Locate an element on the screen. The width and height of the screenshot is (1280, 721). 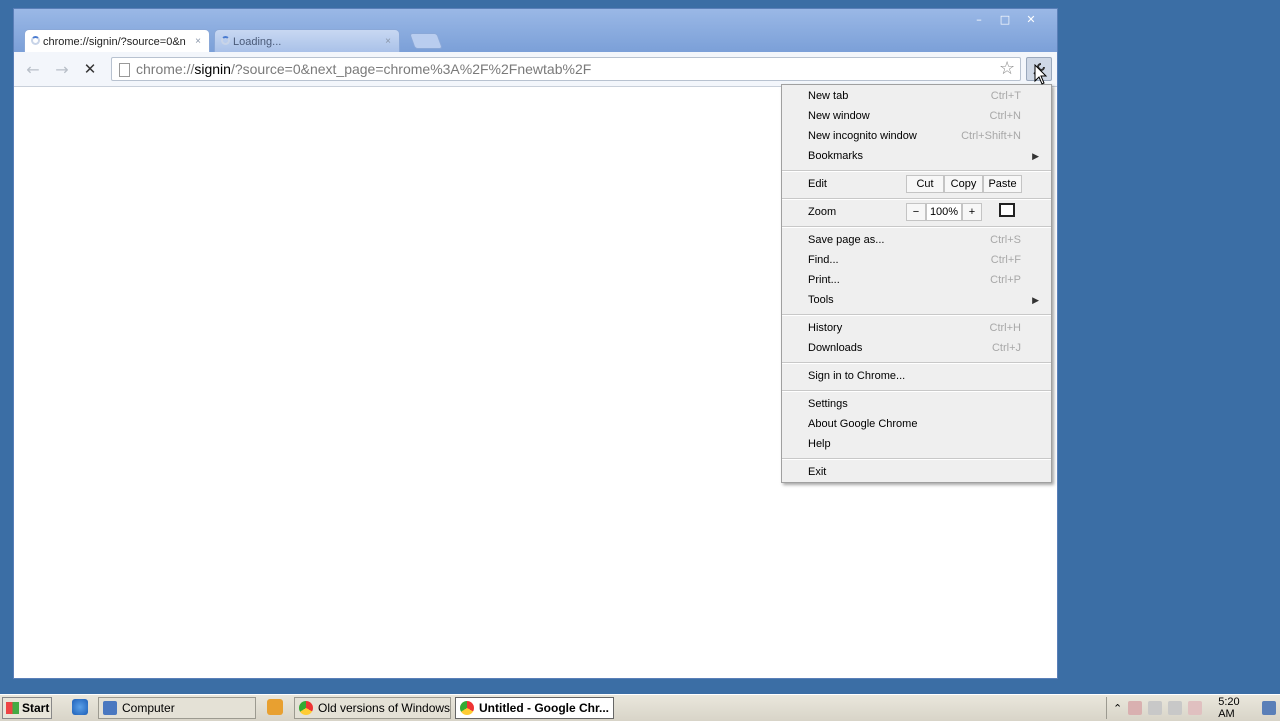
tray-expand-icon: ⌃ is located at coordinates (1117, 708).